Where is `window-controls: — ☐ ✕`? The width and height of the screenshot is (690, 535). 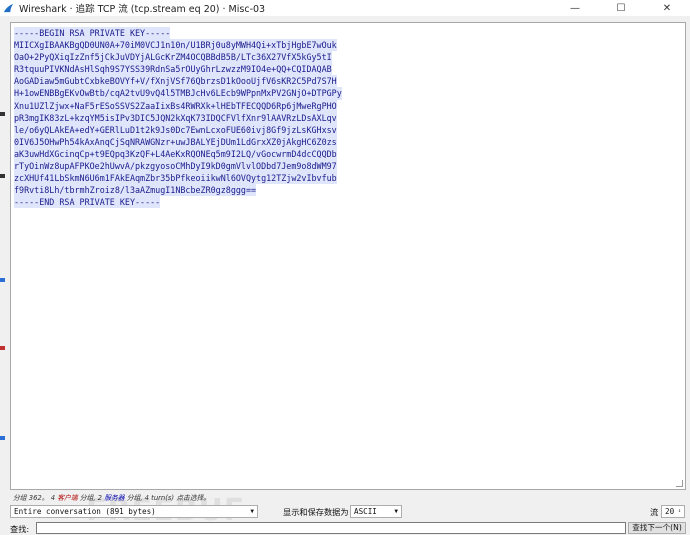 window-controls: — ☐ ✕ is located at coordinates (621, 8).